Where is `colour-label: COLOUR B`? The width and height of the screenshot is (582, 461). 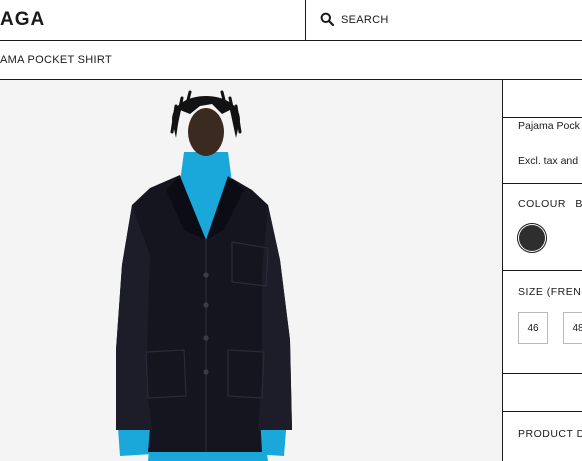
colour-label: COLOUR B is located at coordinates (550, 204).